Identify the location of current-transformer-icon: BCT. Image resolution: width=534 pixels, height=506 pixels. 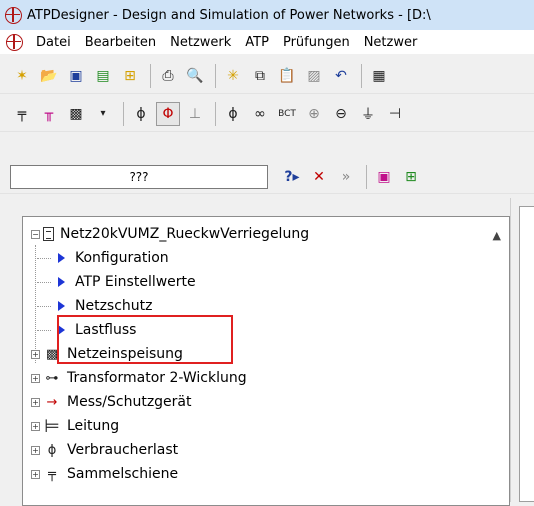
(287, 114).